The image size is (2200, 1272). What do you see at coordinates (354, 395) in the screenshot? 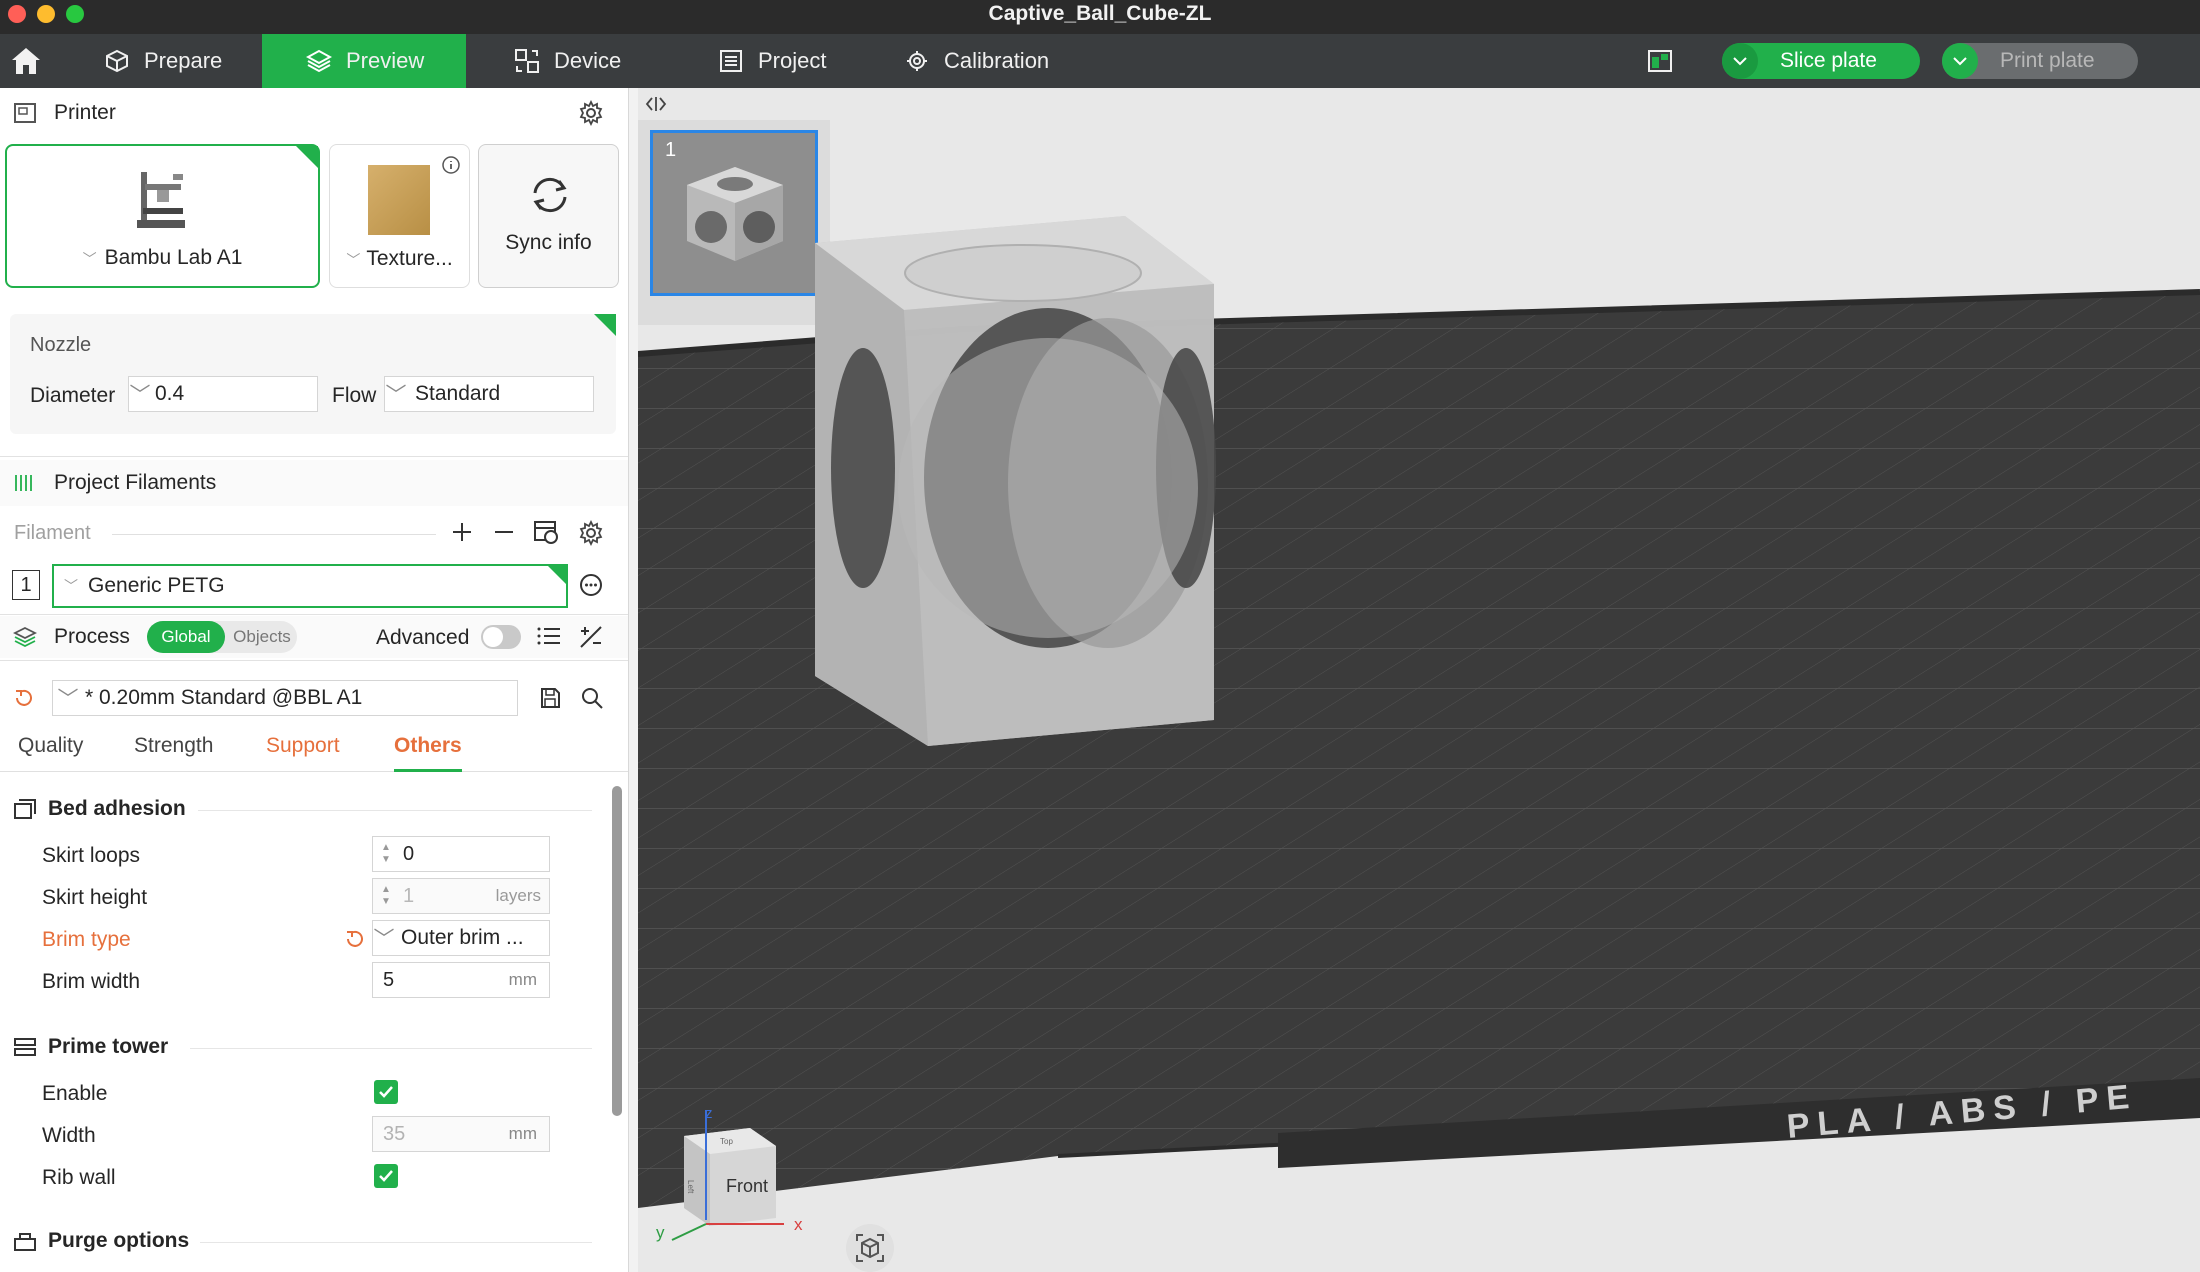
I see `flow-label: Flow` at bounding box center [354, 395].